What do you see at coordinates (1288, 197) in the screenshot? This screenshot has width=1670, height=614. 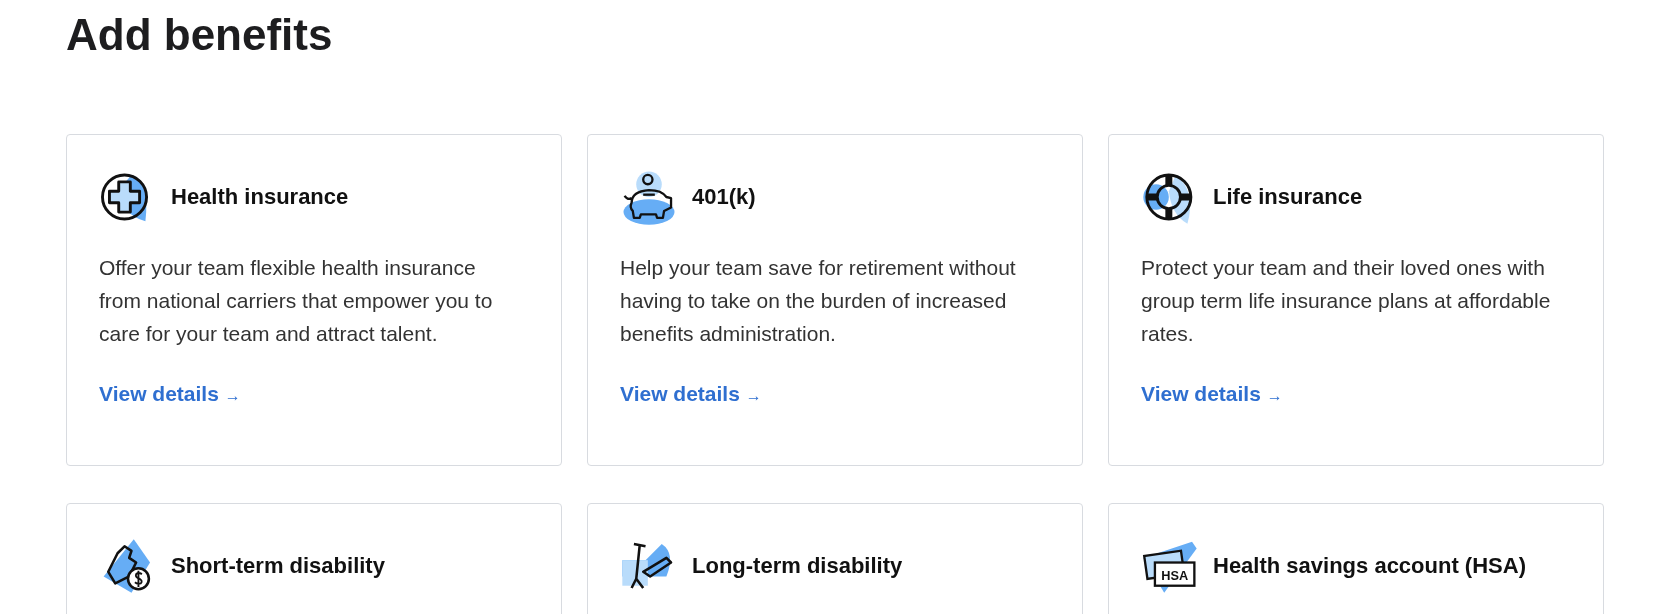 I see `card-title: Life insurance` at bounding box center [1288, 197].